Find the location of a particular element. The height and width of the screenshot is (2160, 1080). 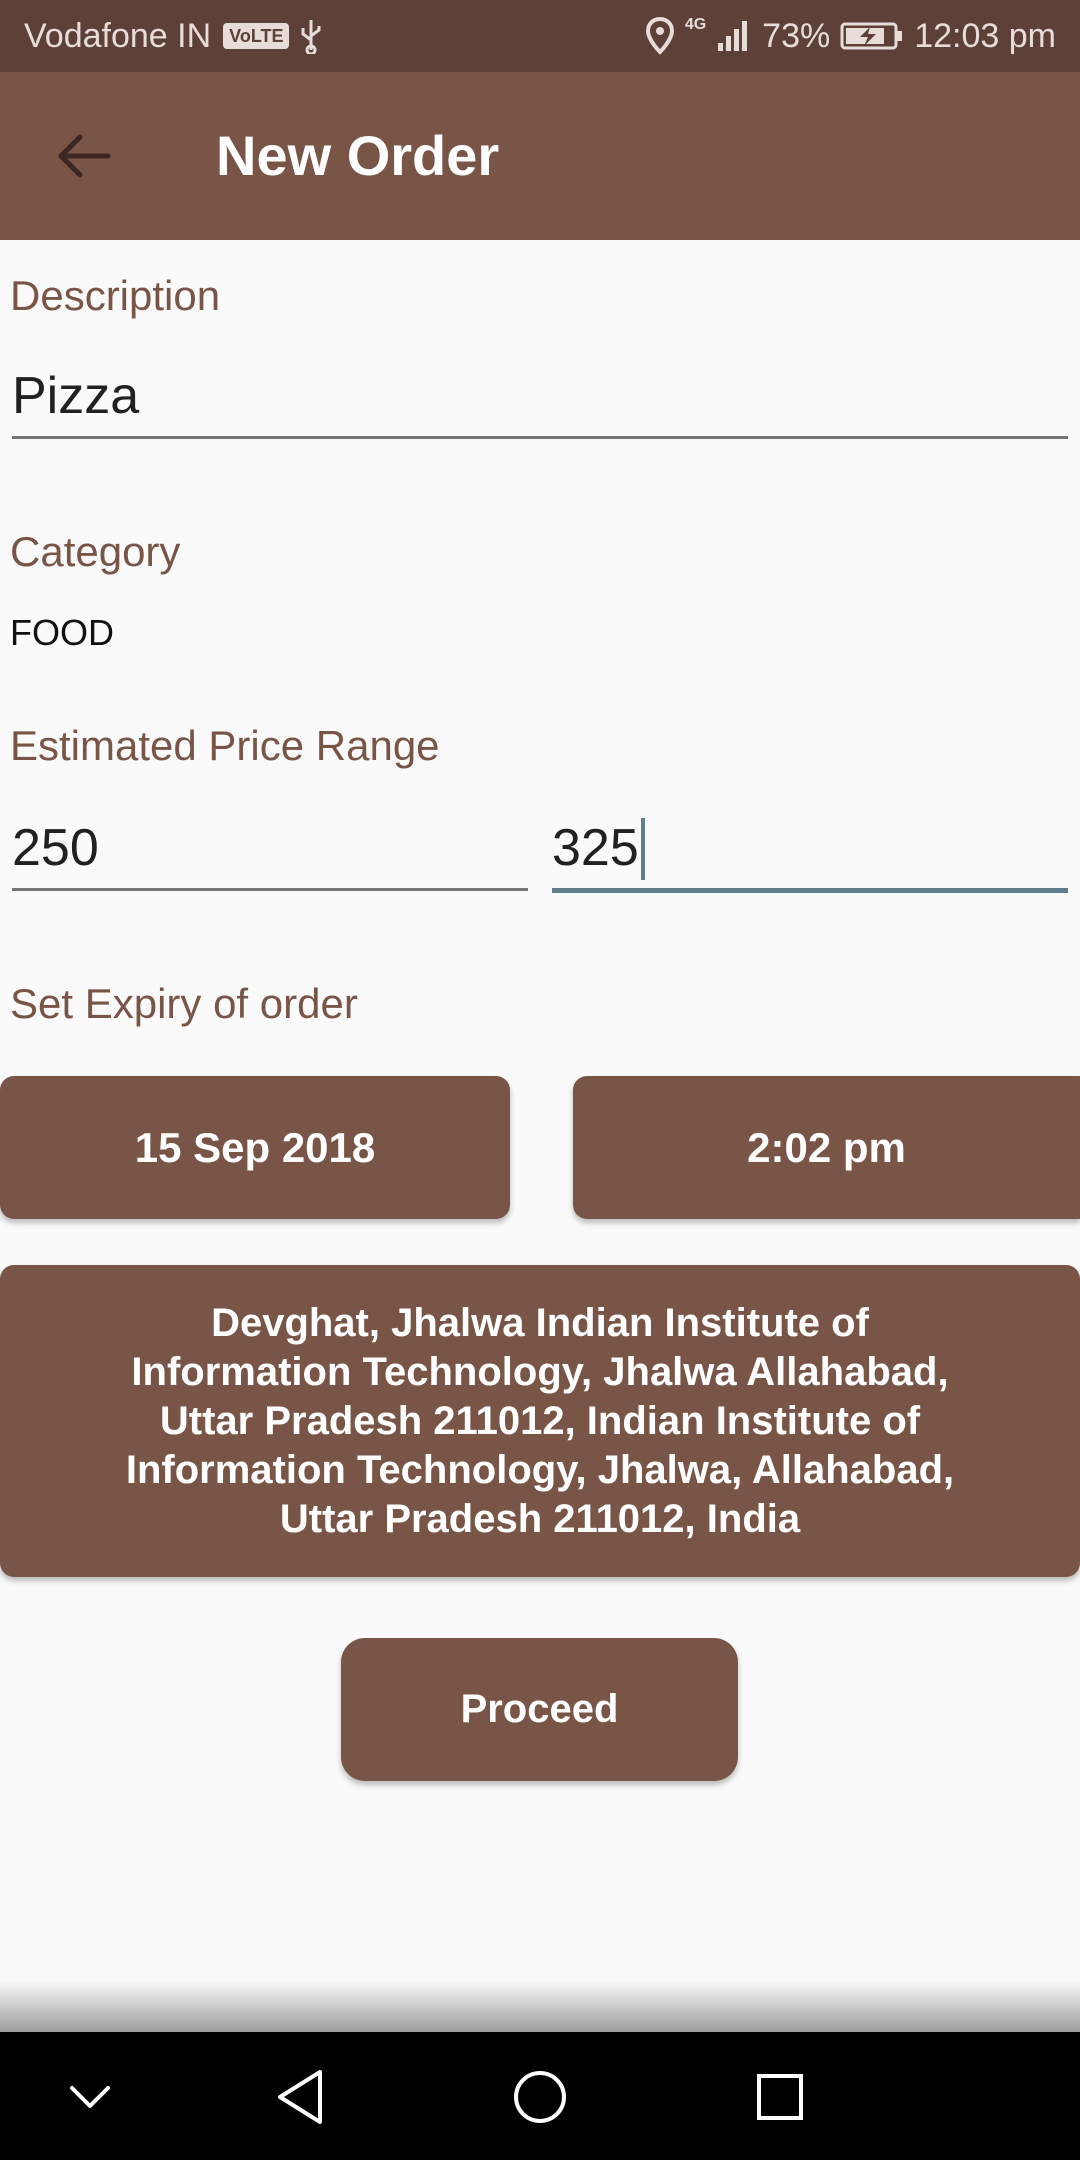

nav-back-button is located at coordinates (300, 2097).